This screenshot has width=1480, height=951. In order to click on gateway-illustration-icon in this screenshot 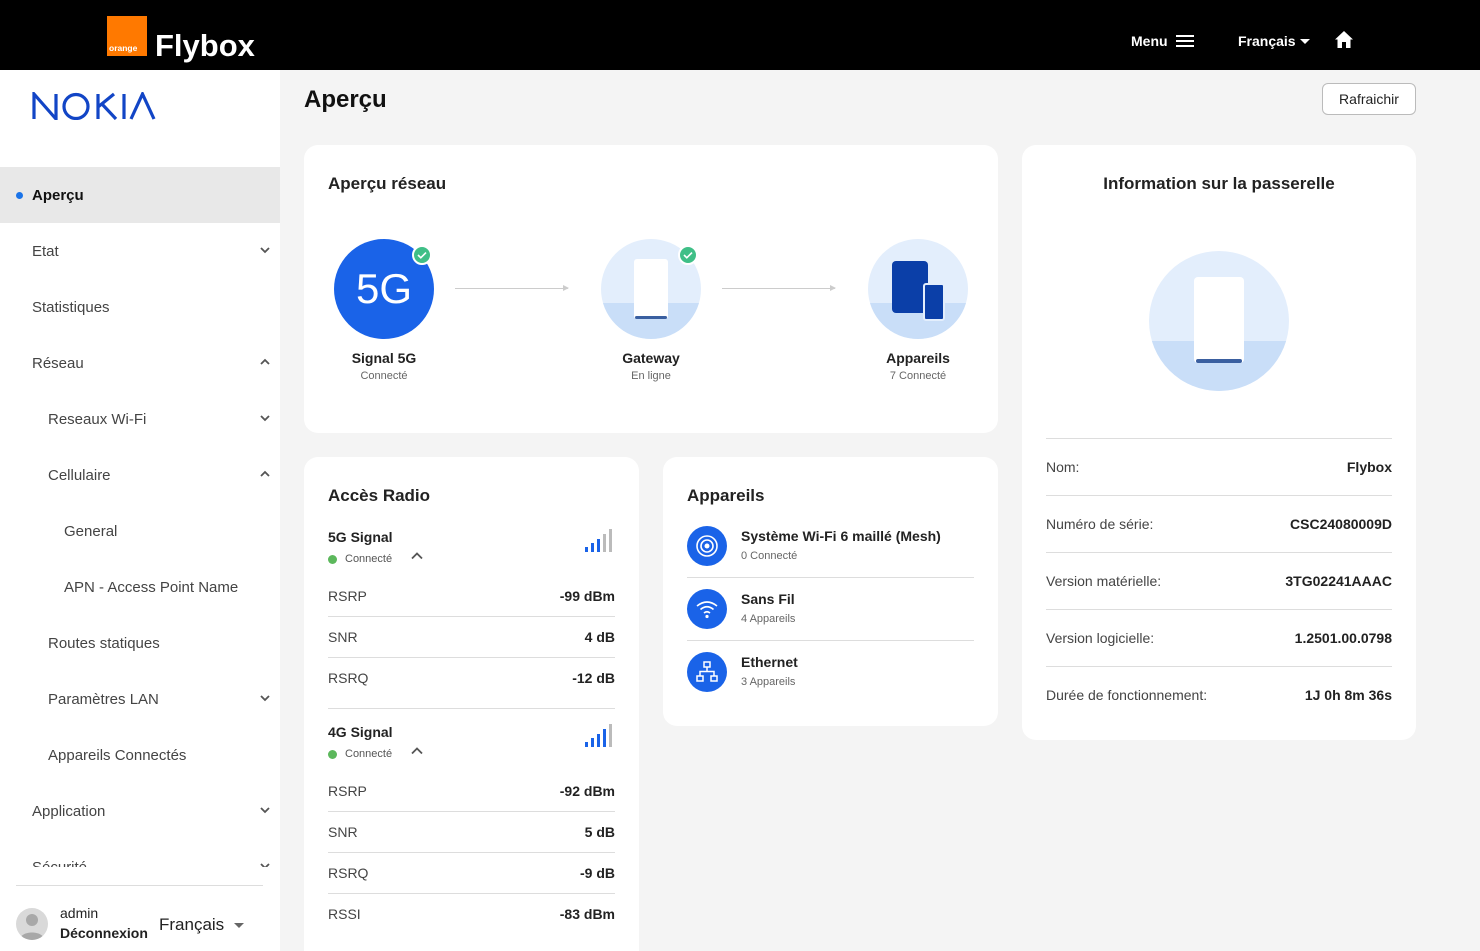, I will do `click(1219, 321)`.